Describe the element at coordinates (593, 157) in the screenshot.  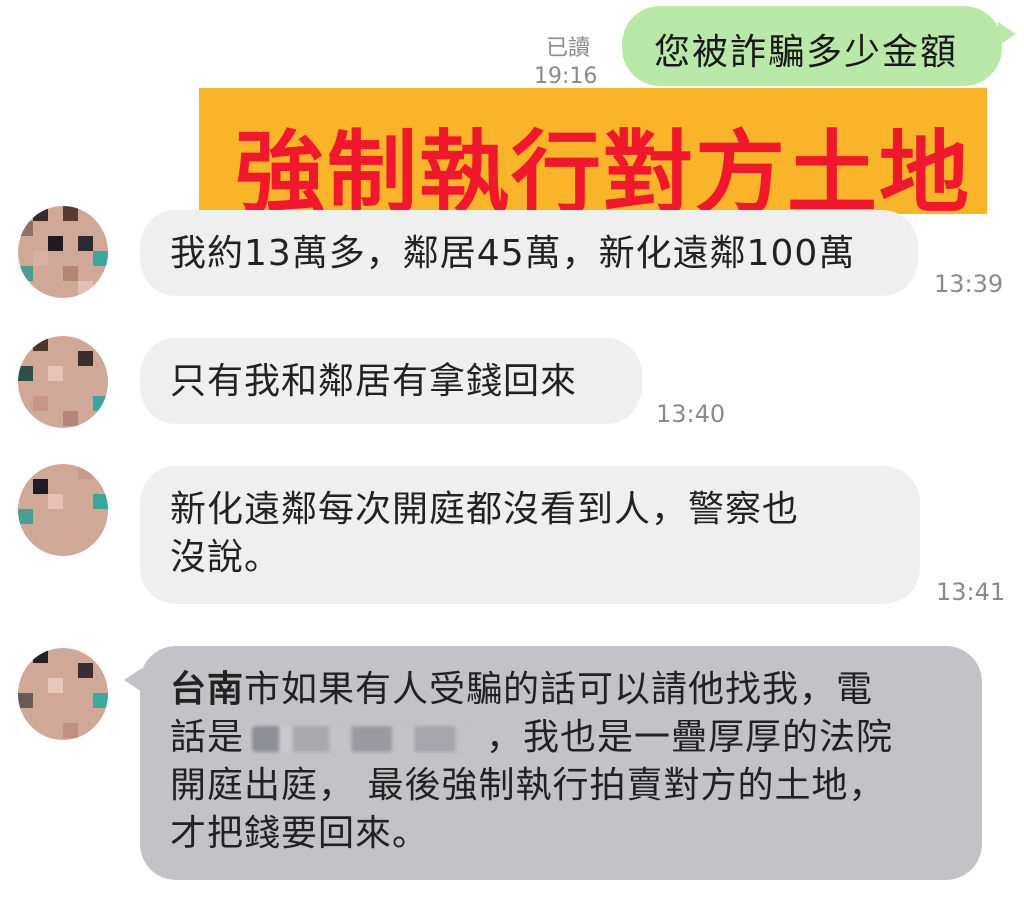
I see `headline-banner: 強制執行對方土地` at that location.